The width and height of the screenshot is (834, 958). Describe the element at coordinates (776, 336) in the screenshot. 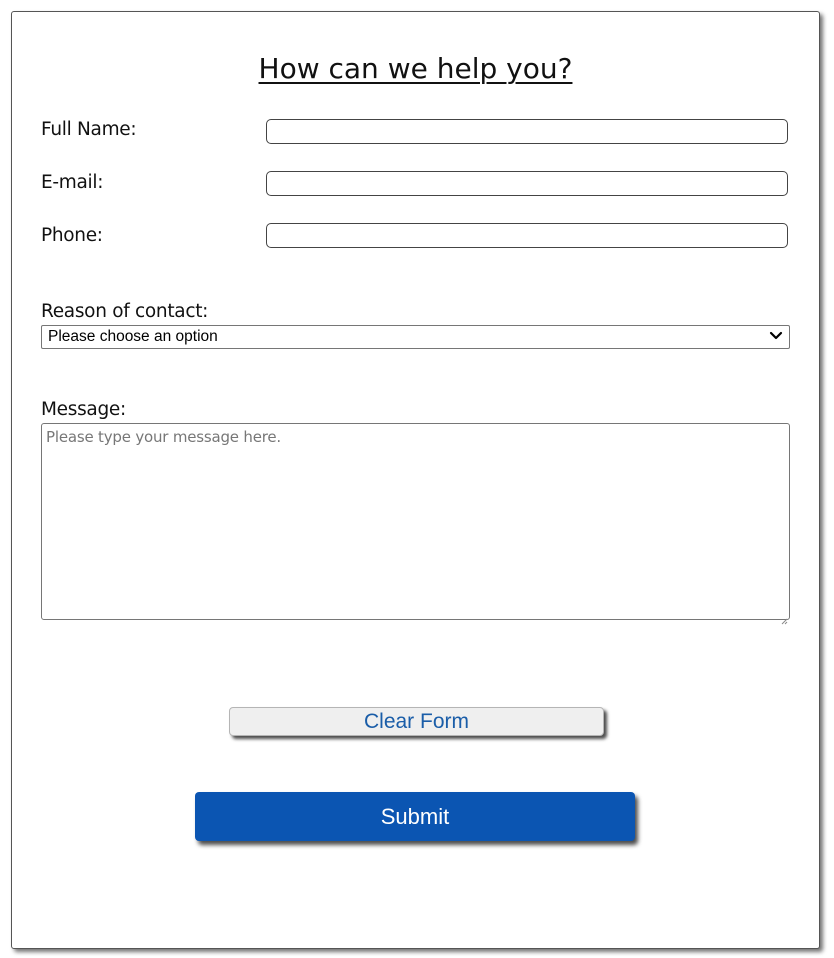

I see `chevron-down-icon` at that location.